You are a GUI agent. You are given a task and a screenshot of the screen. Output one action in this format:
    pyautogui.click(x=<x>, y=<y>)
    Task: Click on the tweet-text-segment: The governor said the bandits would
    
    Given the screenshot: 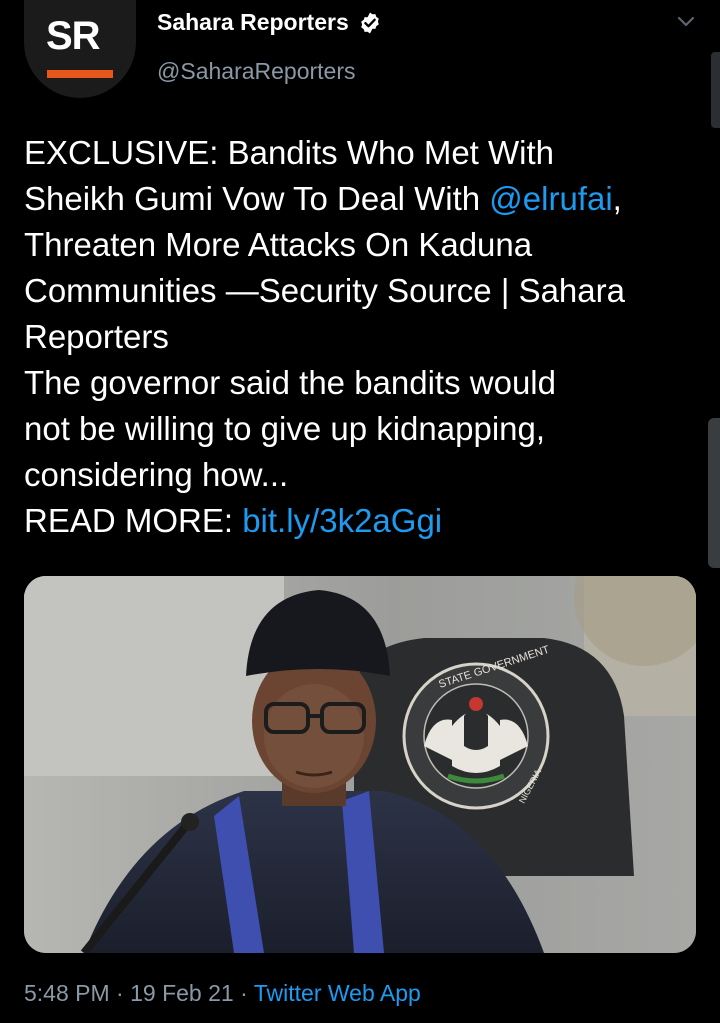 What is the action you would take?
    pyautogui.click(x=290, y=382)
    